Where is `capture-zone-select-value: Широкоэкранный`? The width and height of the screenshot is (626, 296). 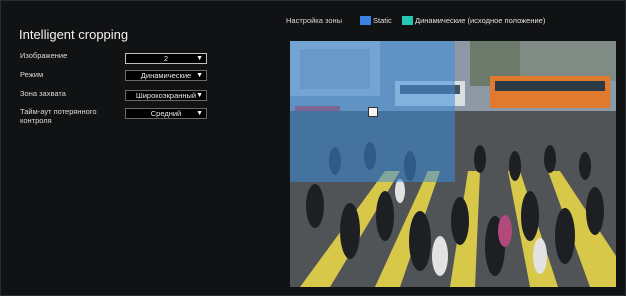 capture-zone-select-value: Широкоэкранный is located at coordinates (166, 95).